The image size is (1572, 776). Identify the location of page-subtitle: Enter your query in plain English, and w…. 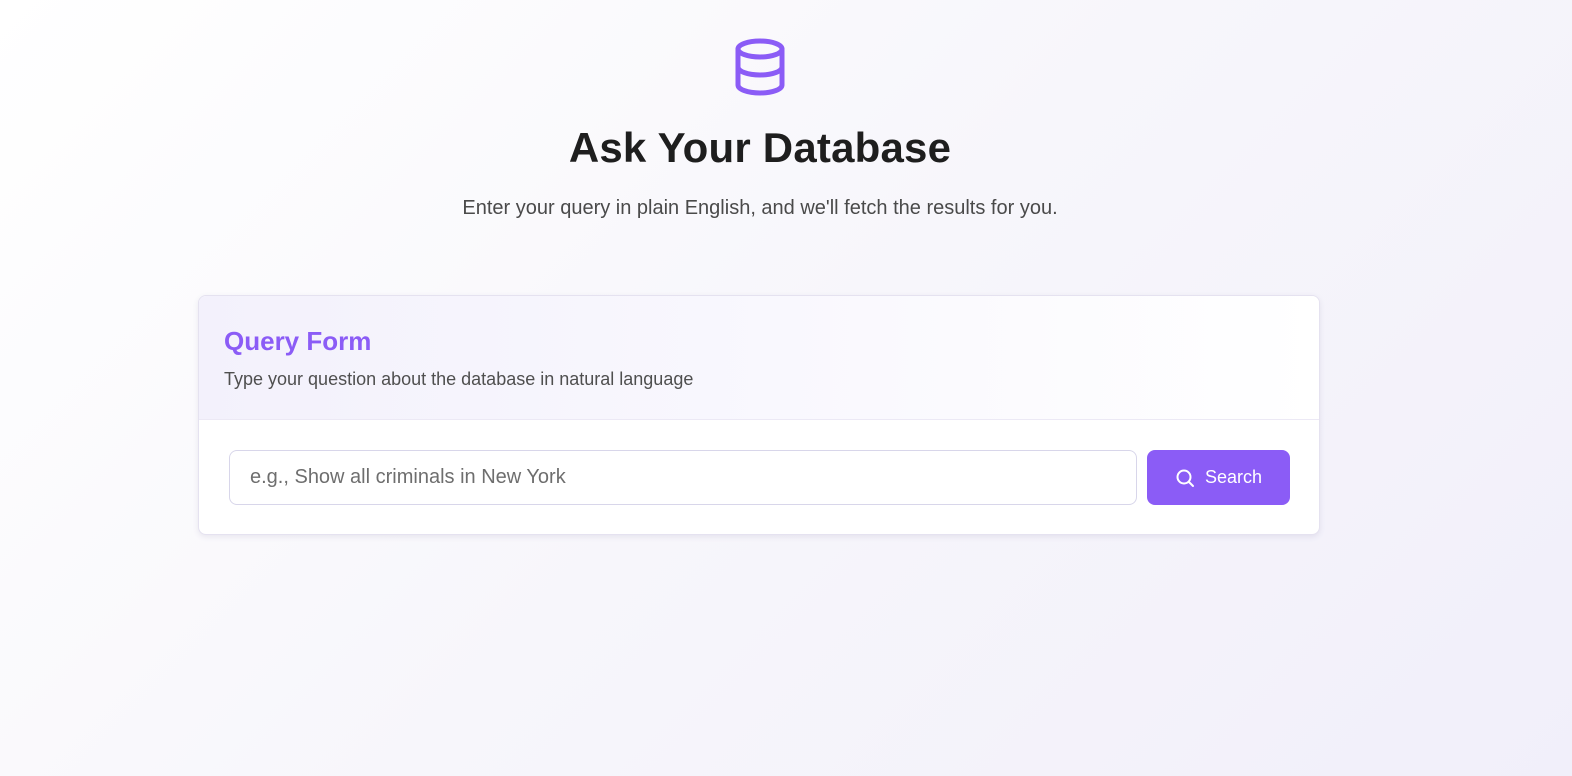
(760, 208).